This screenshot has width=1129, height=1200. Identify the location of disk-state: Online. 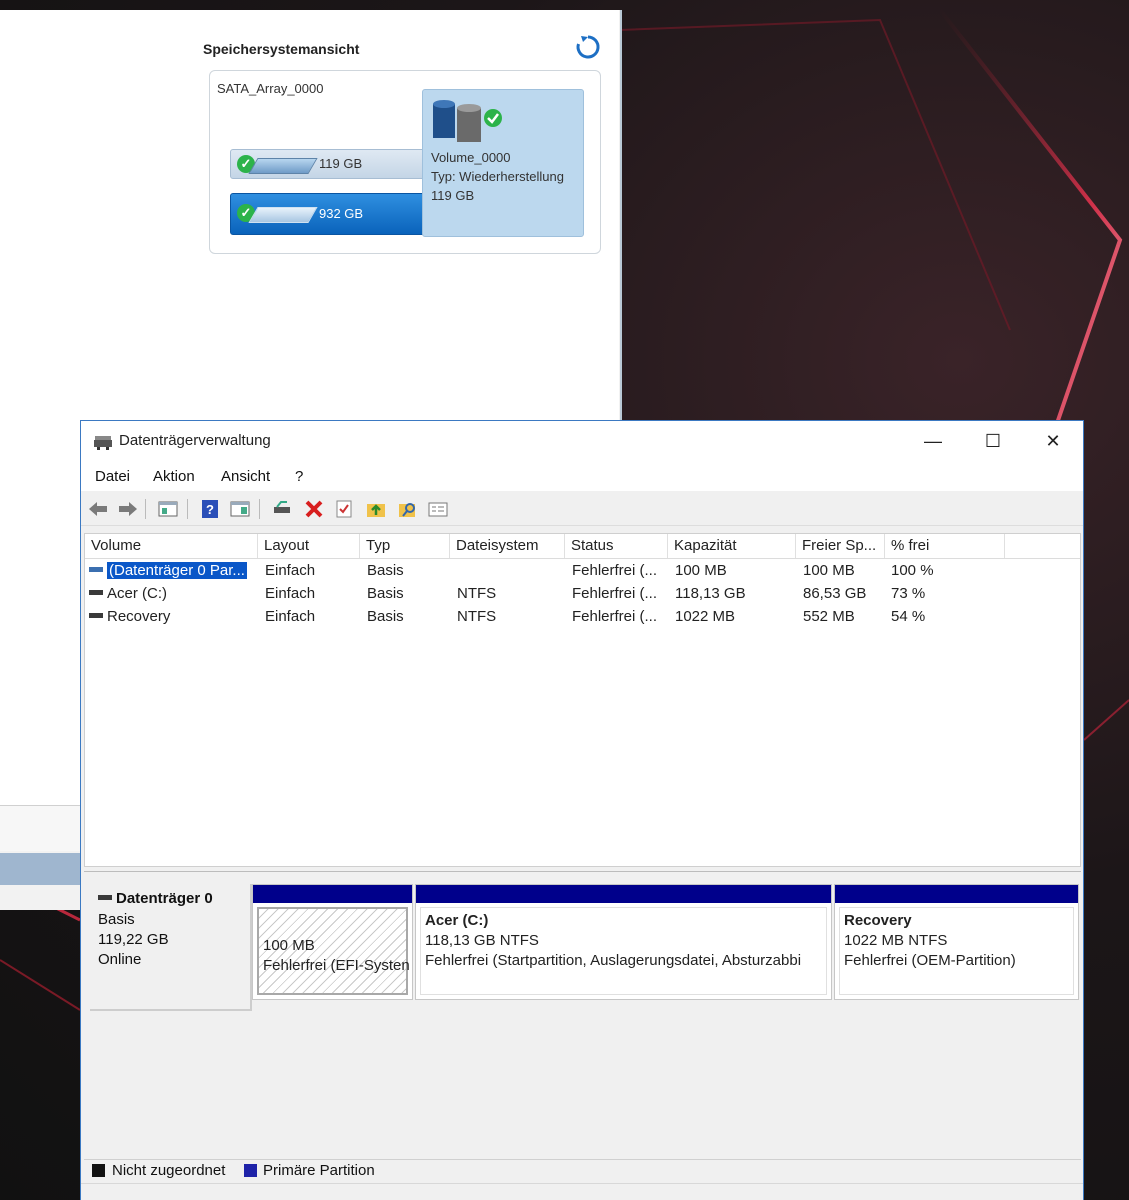
(120, 959).